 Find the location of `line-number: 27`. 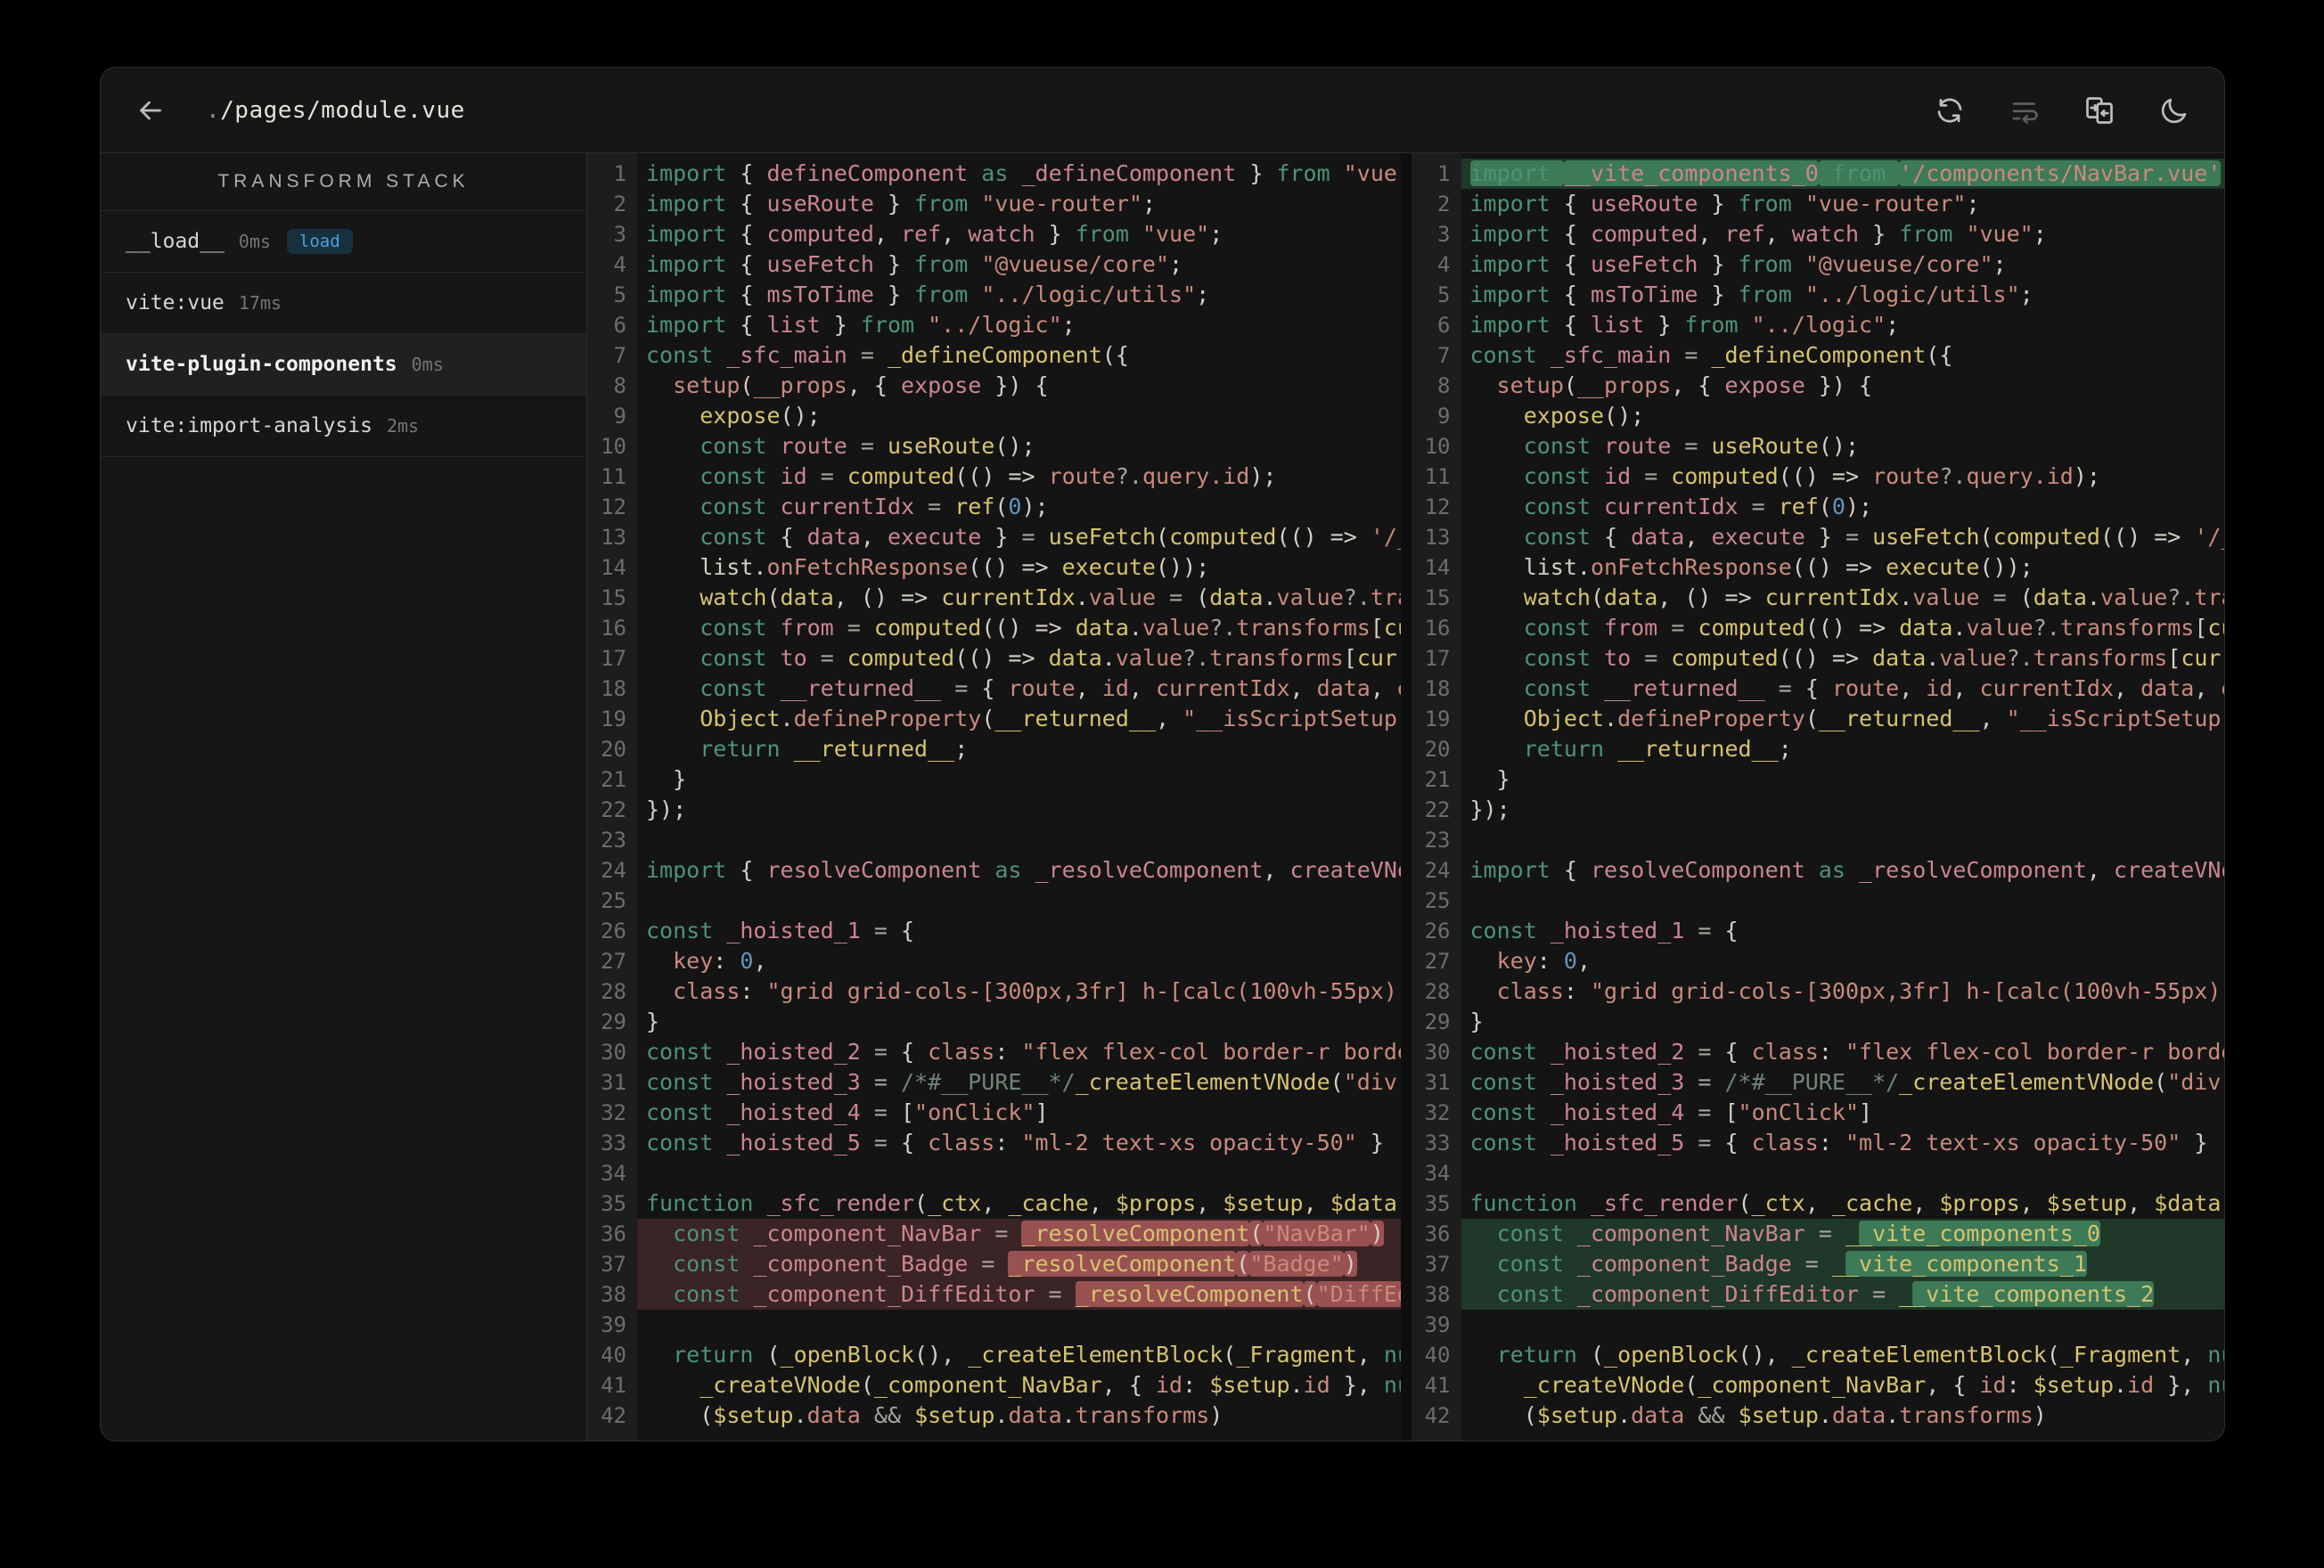

line-number: 27 is located at coordinates (613, 961).